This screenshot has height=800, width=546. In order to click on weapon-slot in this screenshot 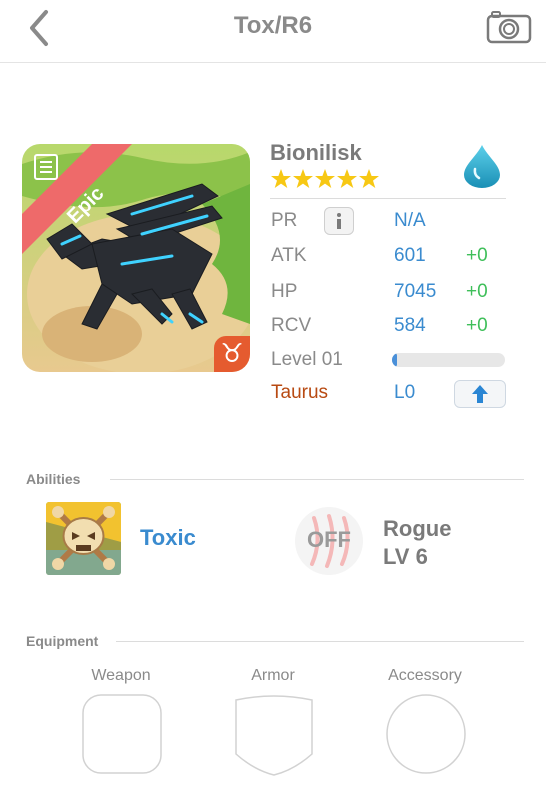, I will do `click(122, 736)`.